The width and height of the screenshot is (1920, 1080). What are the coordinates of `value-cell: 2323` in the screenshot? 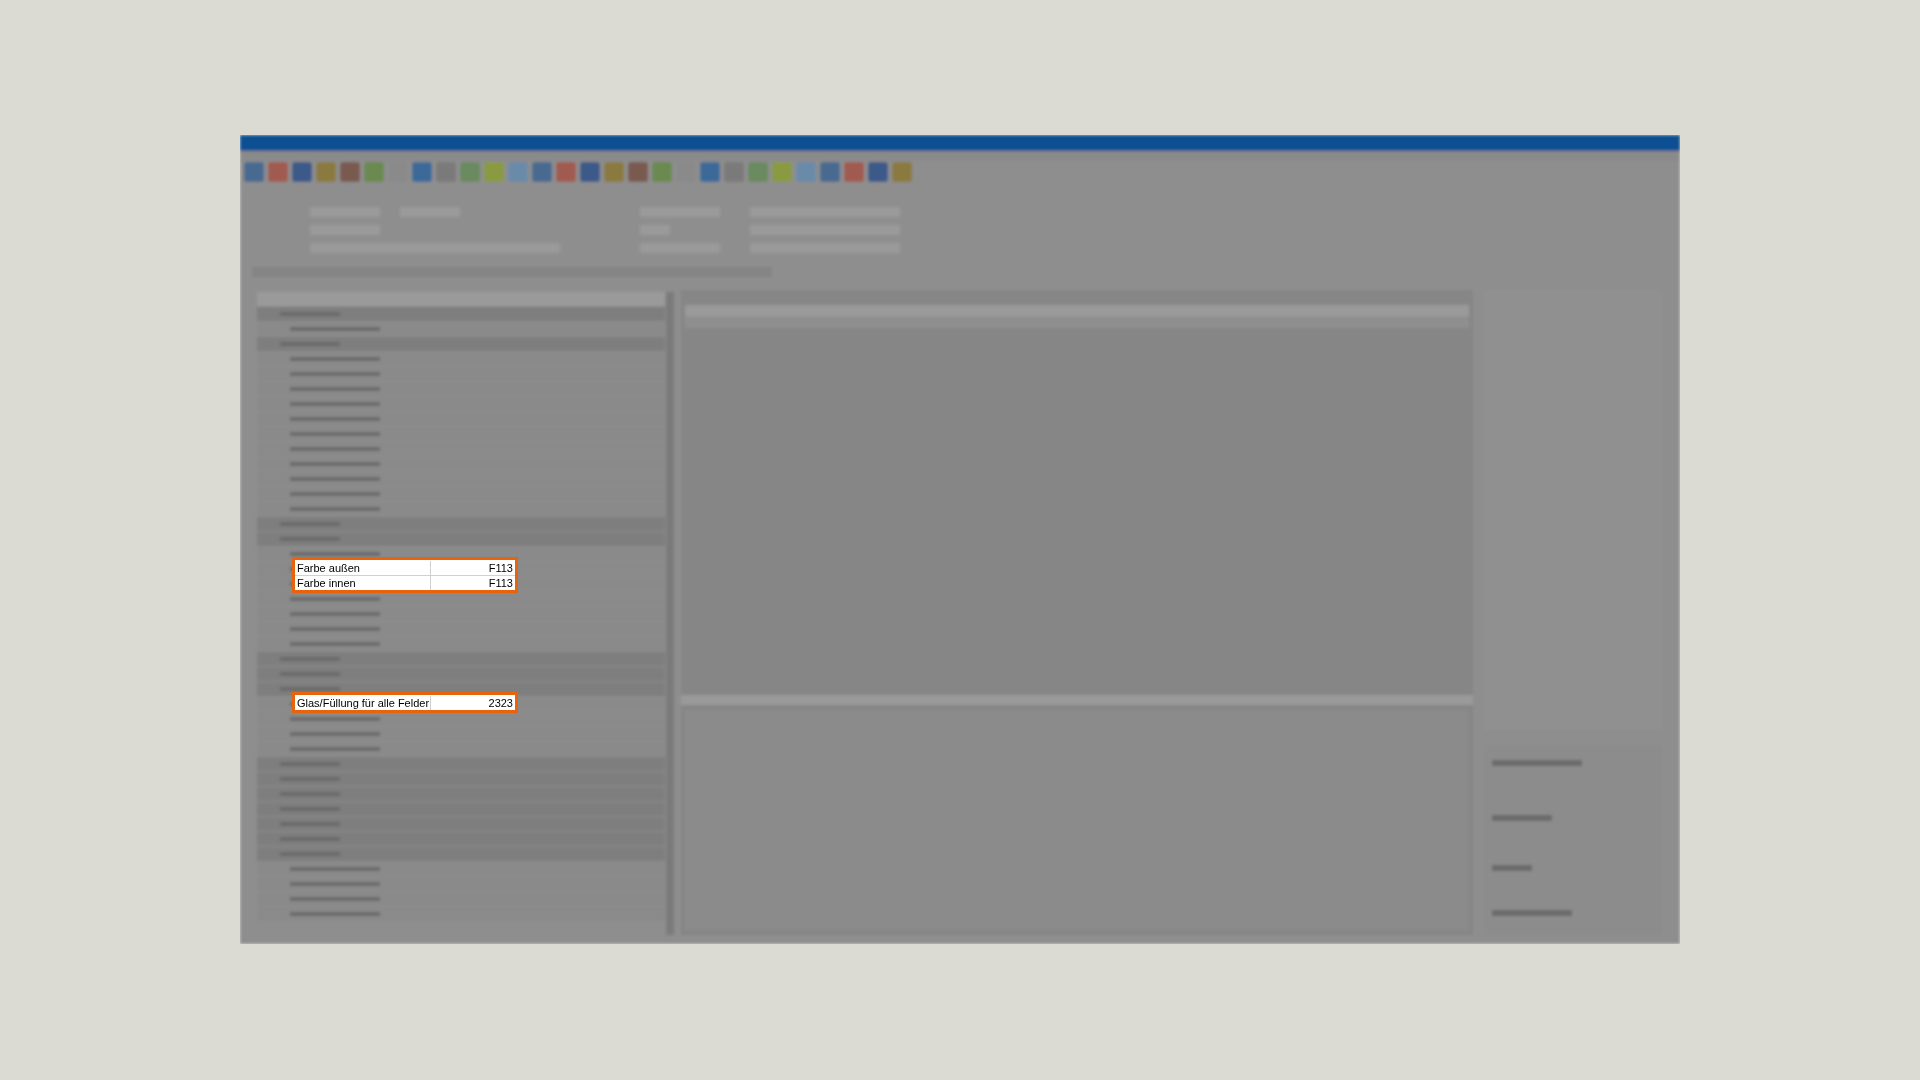 It's located at (473, 702).